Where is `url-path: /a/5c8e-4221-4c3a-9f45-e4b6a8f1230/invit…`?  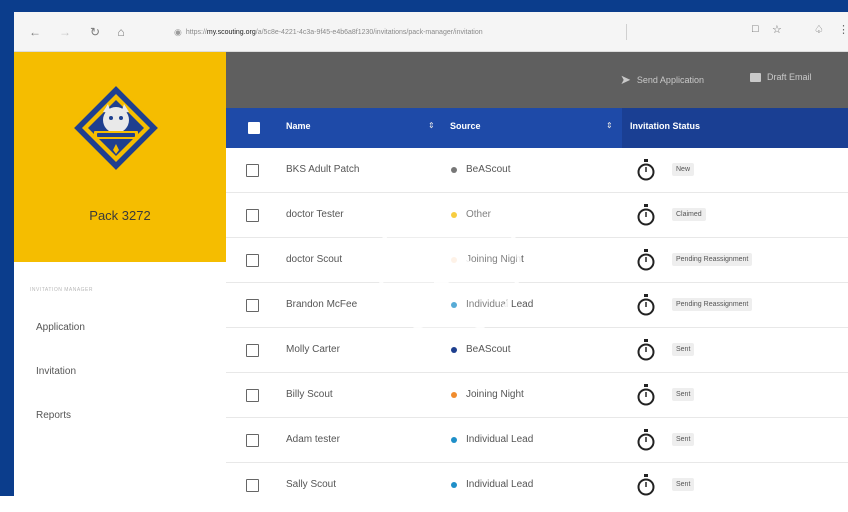 url-path: /a/5c8e-4221-4c3a-9f45-e4b6a8f1230/invit… is located at coordinates (369, 32).